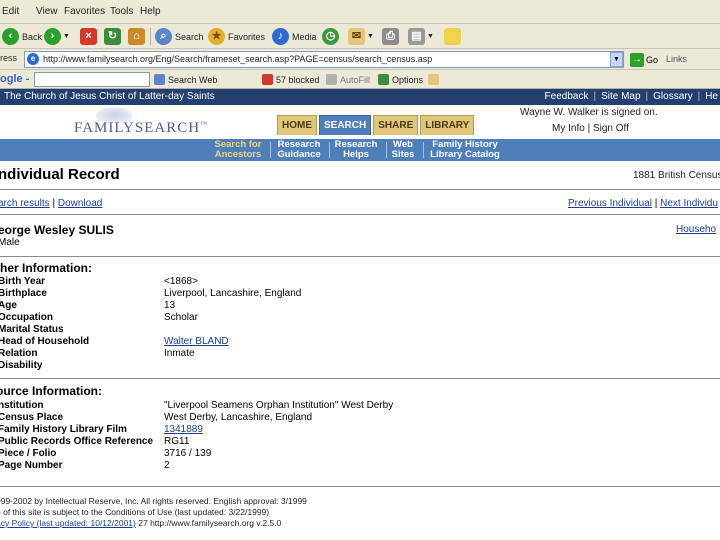  What do you see at coordinates (568, 128) in the screenshot?
I see `my-info-link: My Info` at bounding box center [568, 128].